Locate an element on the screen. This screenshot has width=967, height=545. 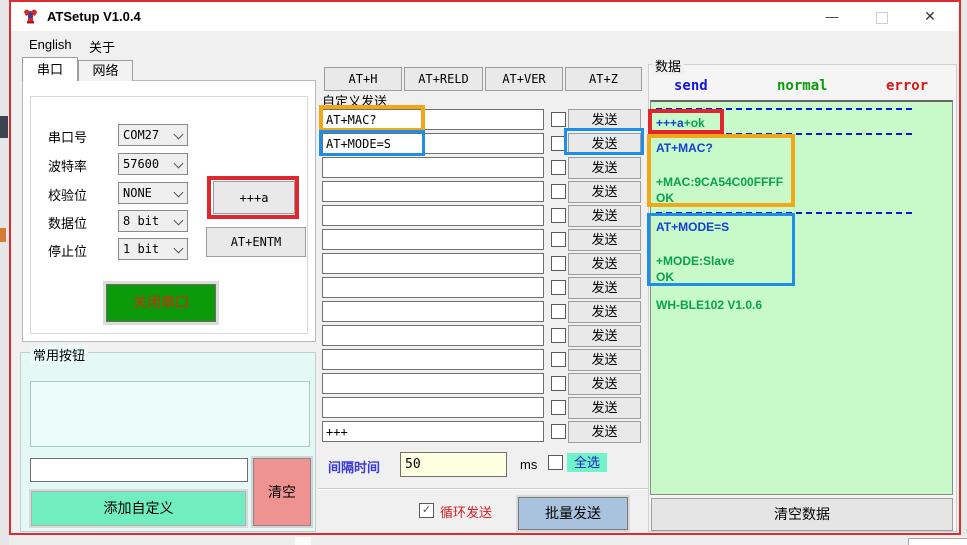
at-ver-button: AT+VER is located at coordinates (524, 79).